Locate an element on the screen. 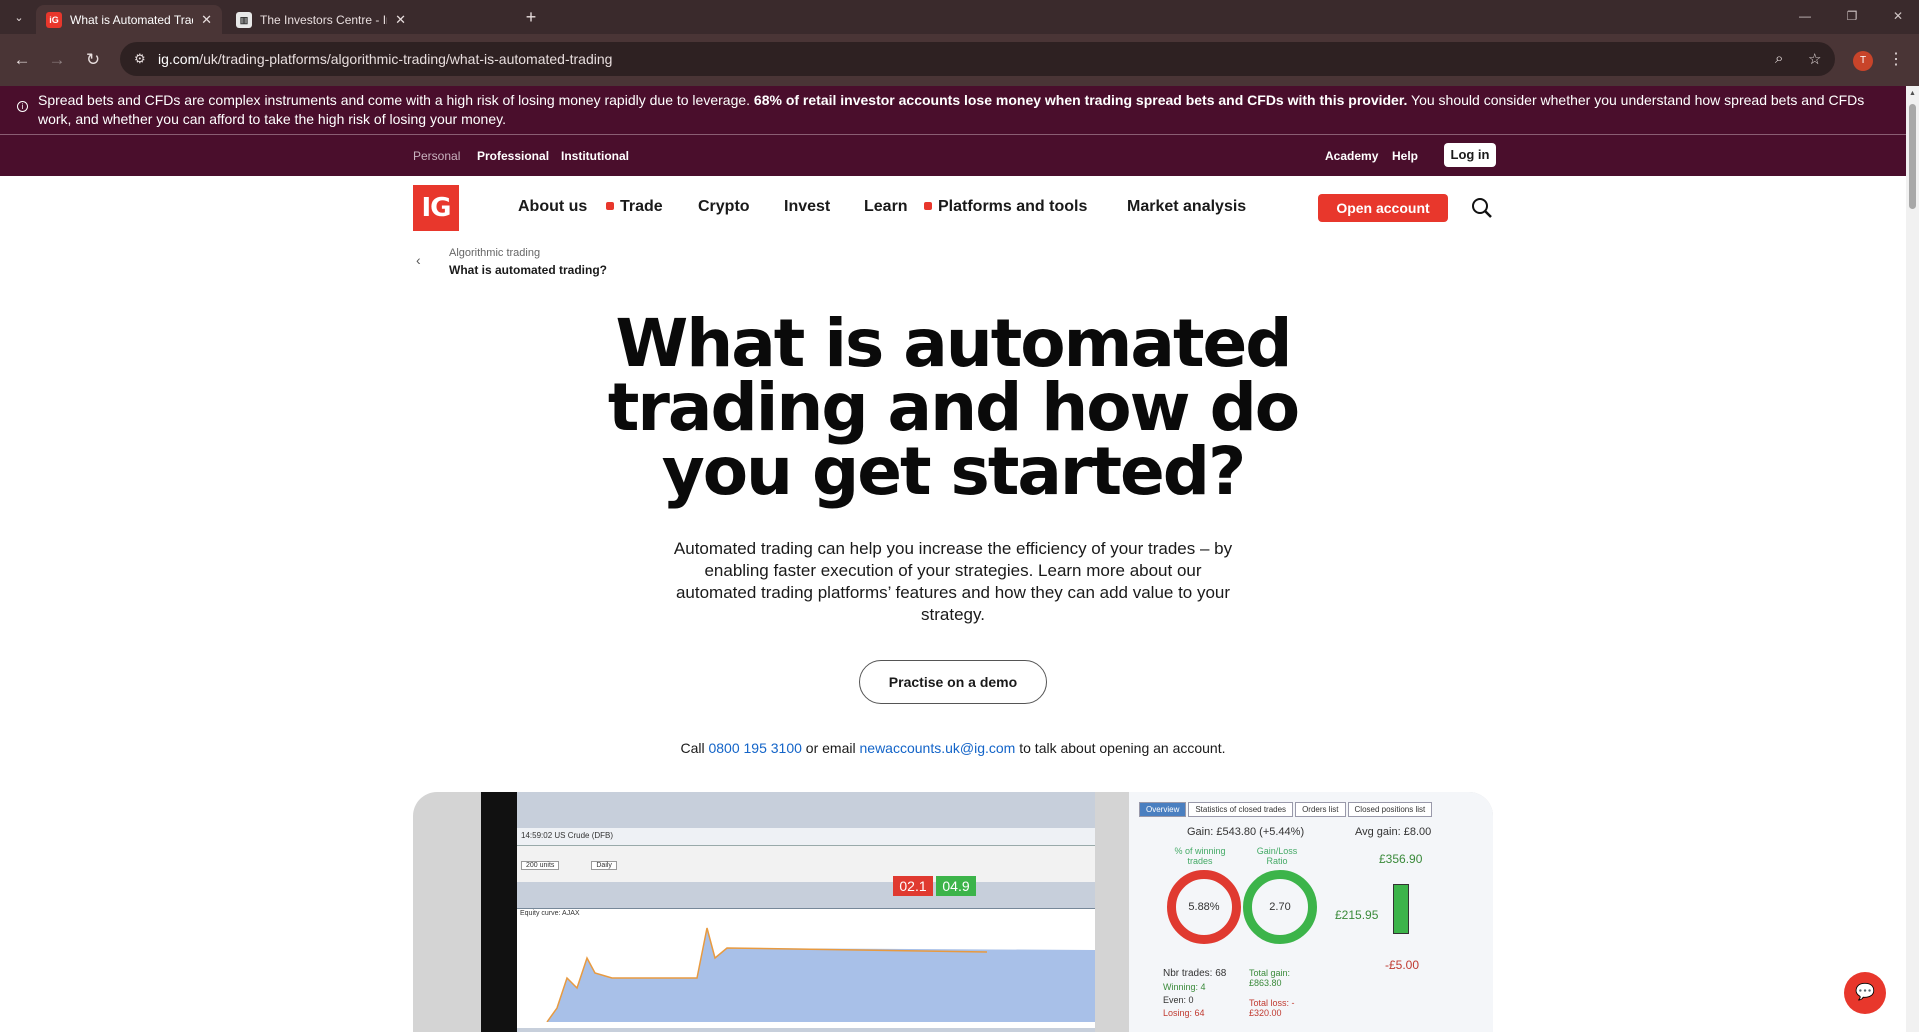 Image resolution: width=1919 pixels, height=1032 pixels. equity-curve-line is located at coordinates (821, 975).